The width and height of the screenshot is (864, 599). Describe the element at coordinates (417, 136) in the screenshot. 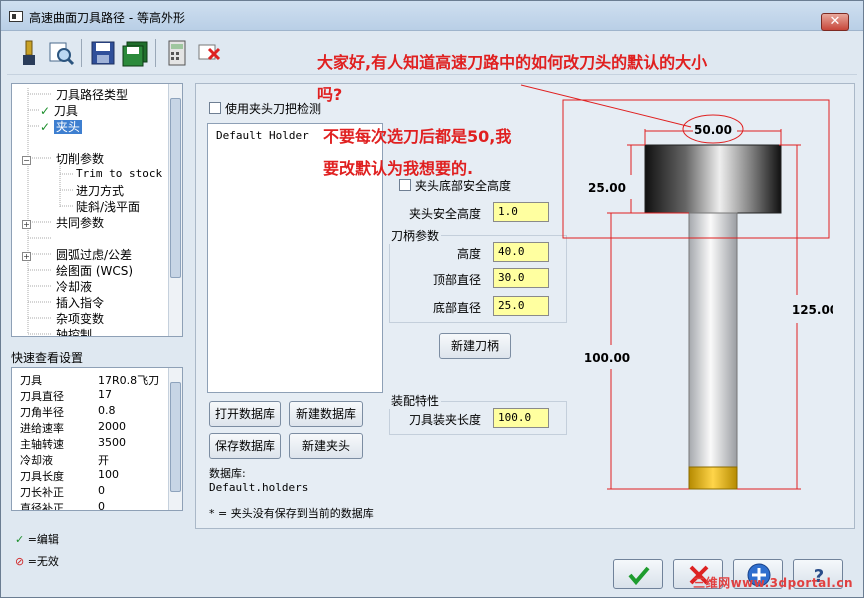

I see `annotation-text: 不要每次选刀后都是50,我` at that location.